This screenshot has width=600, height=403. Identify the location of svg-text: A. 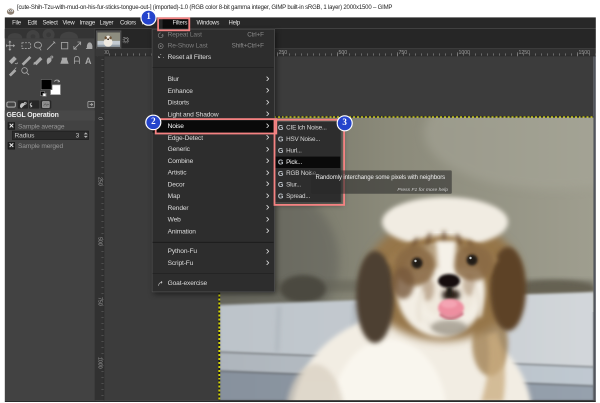
(88, 61).